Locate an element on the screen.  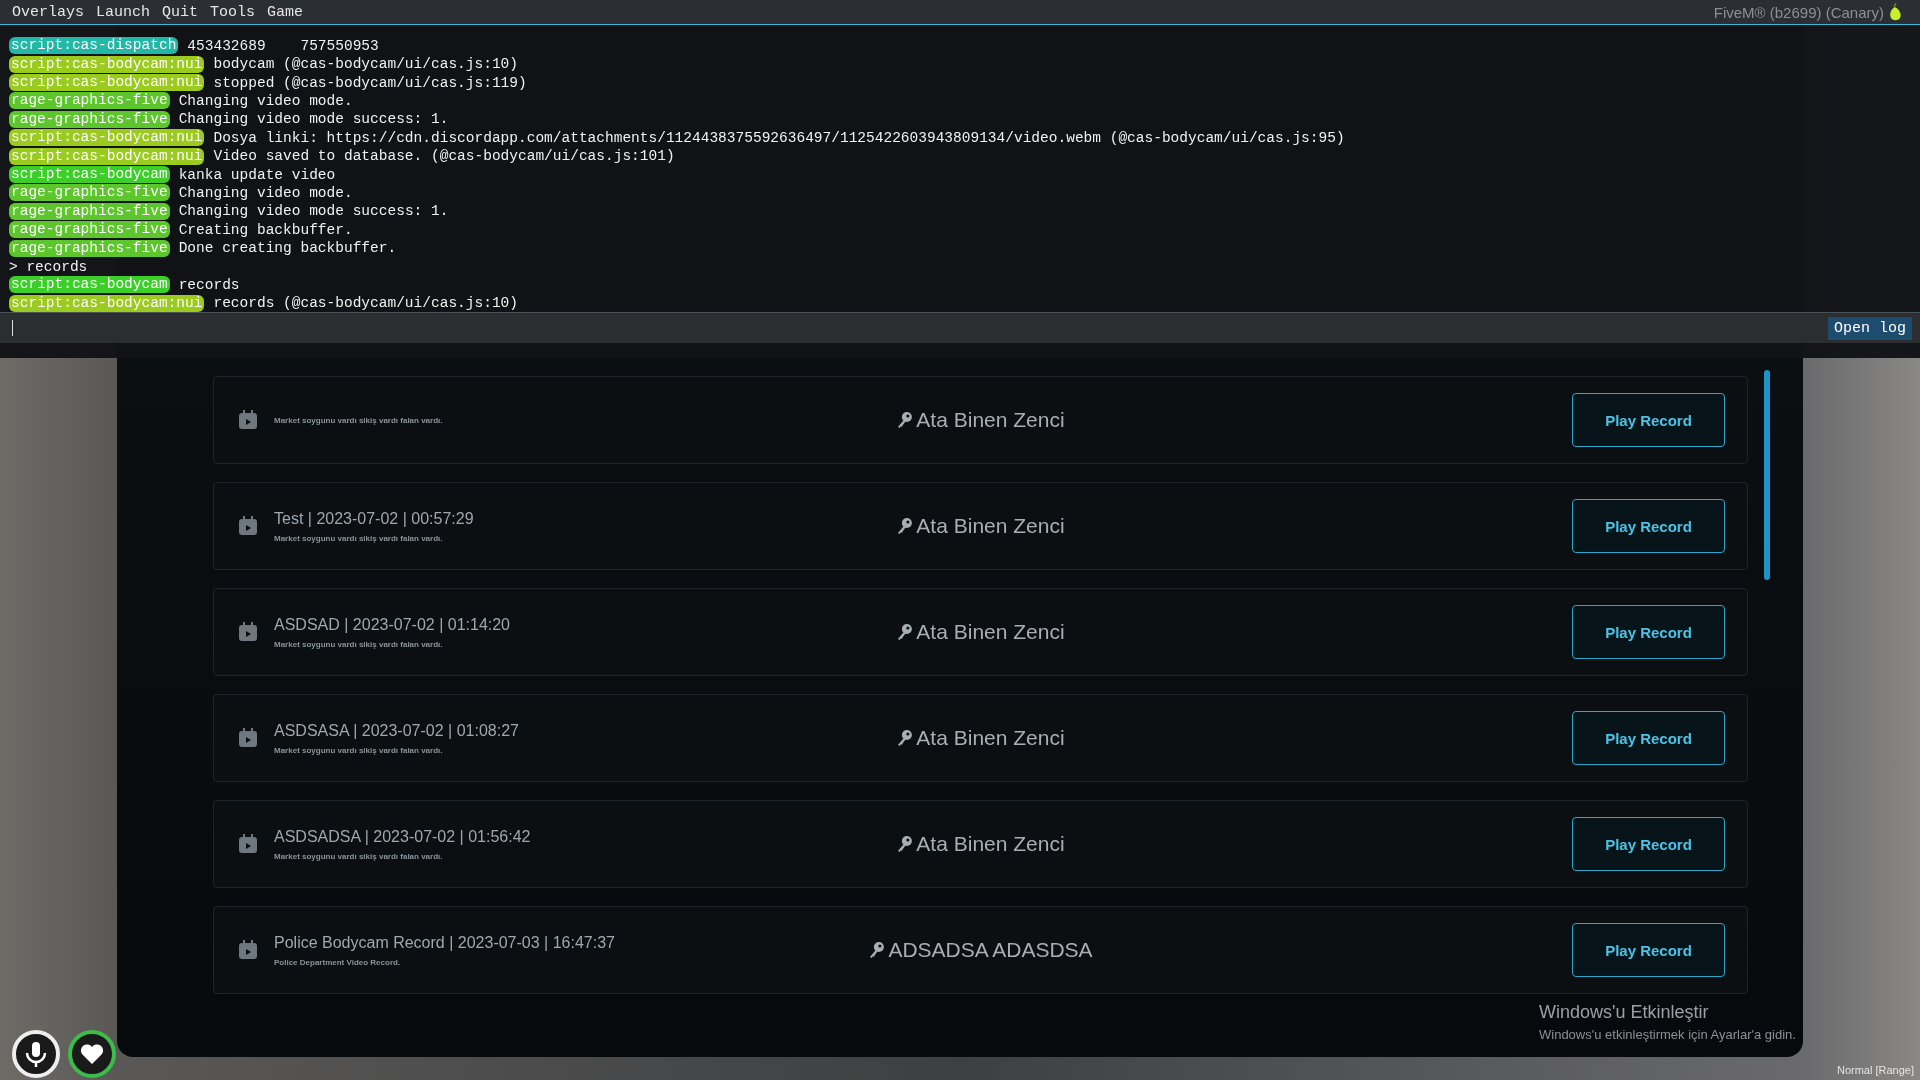
menu-item: Overlays is located at coordinates (48, 12).